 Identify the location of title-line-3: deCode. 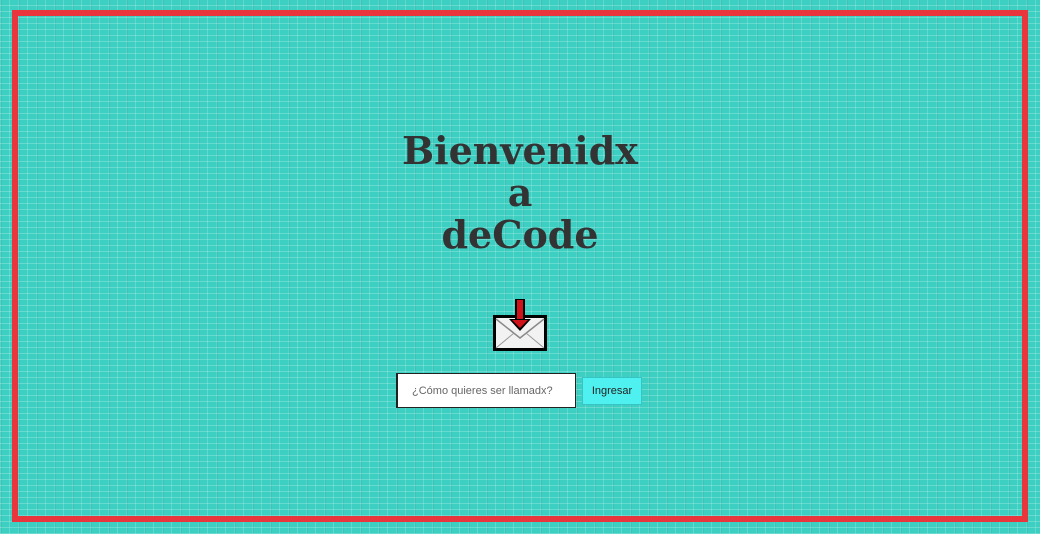
(520, 234).